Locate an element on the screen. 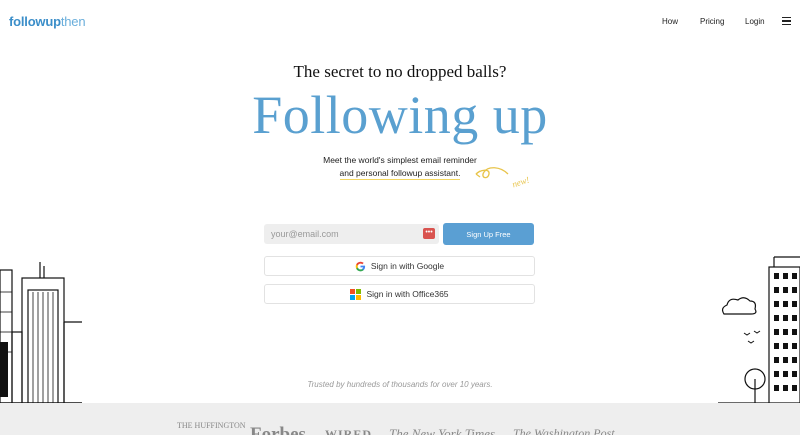 The height and width of the screenshot is (435, 800). nav-link-login: Login is located at coordinates (755, 21).